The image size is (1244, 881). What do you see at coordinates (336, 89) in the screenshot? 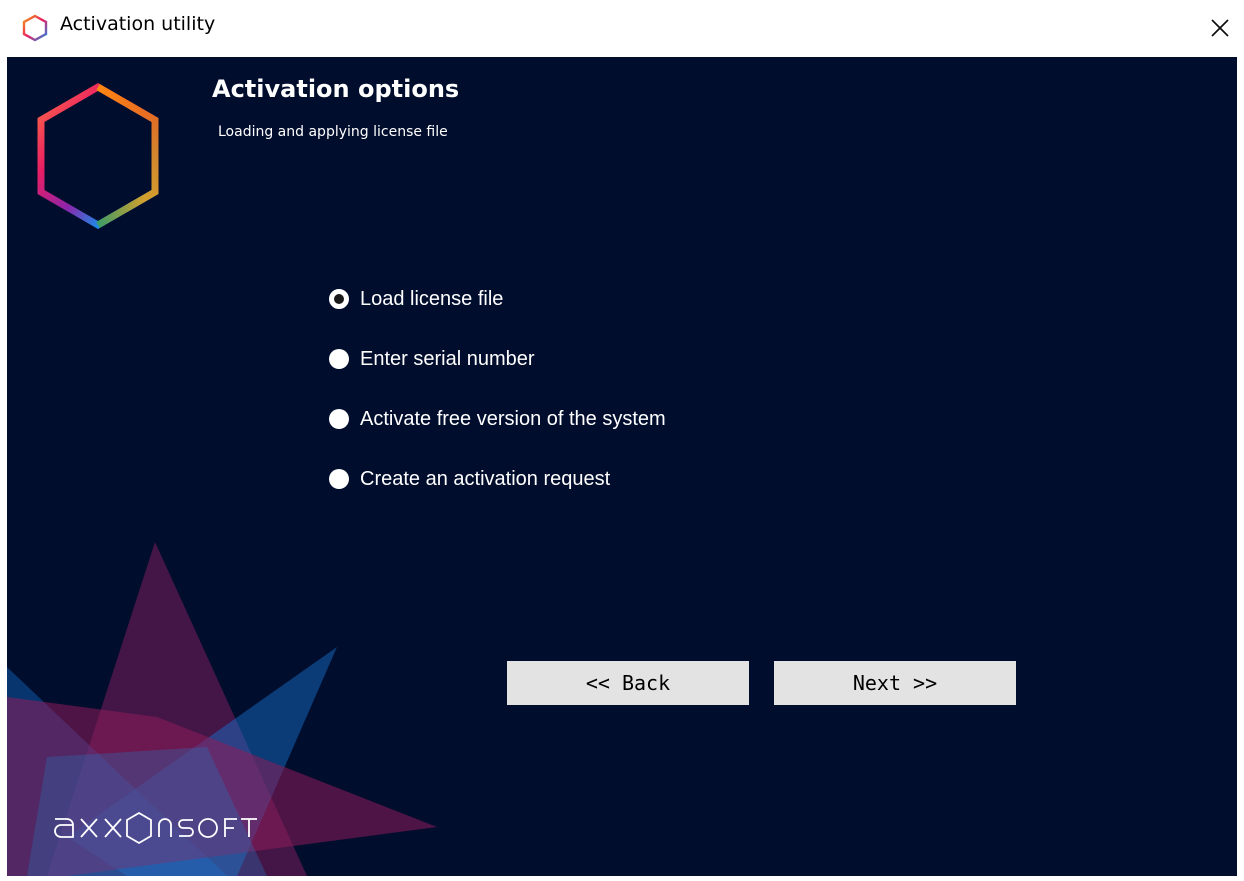
I see `page-title: Activation options` at bounding box center [336, 89].